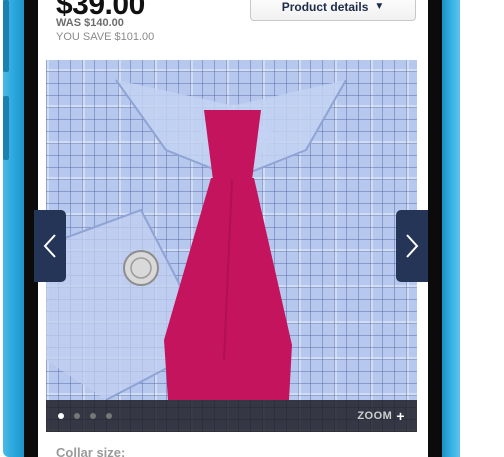  Describe the element at coordinates (325, 7) in the screenshot. I see `product-details-label: Product details` at that location.